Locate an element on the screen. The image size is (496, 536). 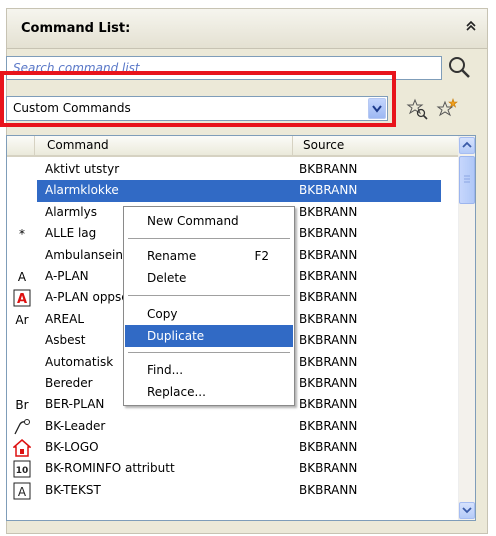
command-cell: BK-Leader is located at coordinates (75, 425).